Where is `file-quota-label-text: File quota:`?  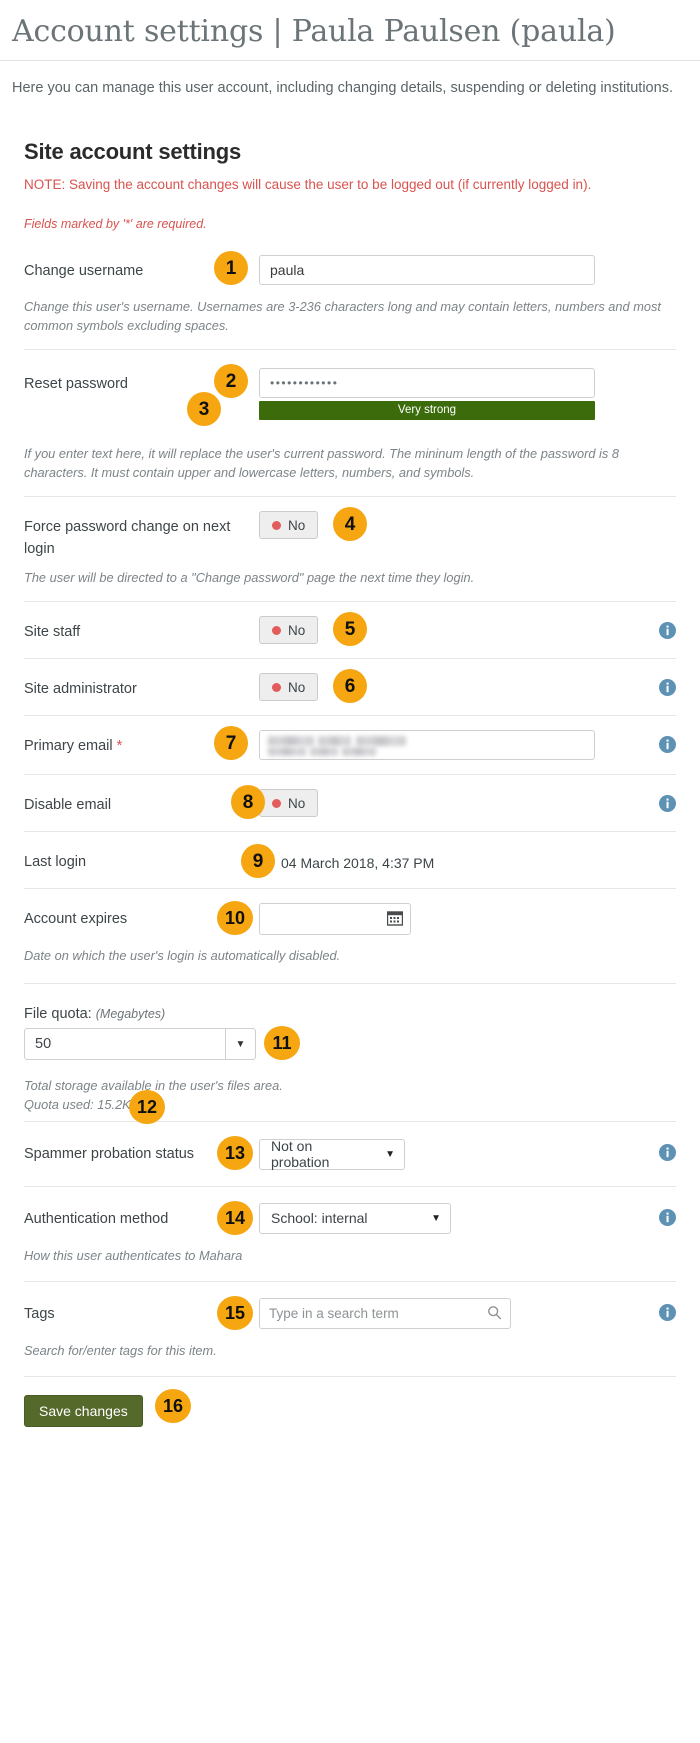
file-quota-label-text: File quota: is located at coordinates (58, 1014).